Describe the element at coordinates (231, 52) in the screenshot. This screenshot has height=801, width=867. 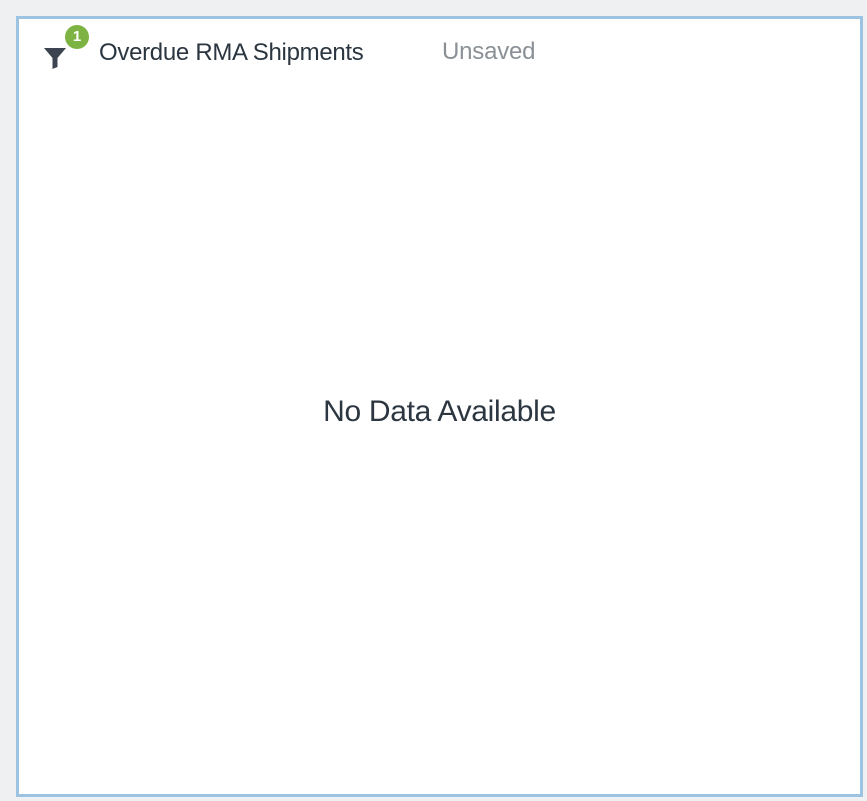
I see `widget-title: Overdue RMA Shipments` at that location.